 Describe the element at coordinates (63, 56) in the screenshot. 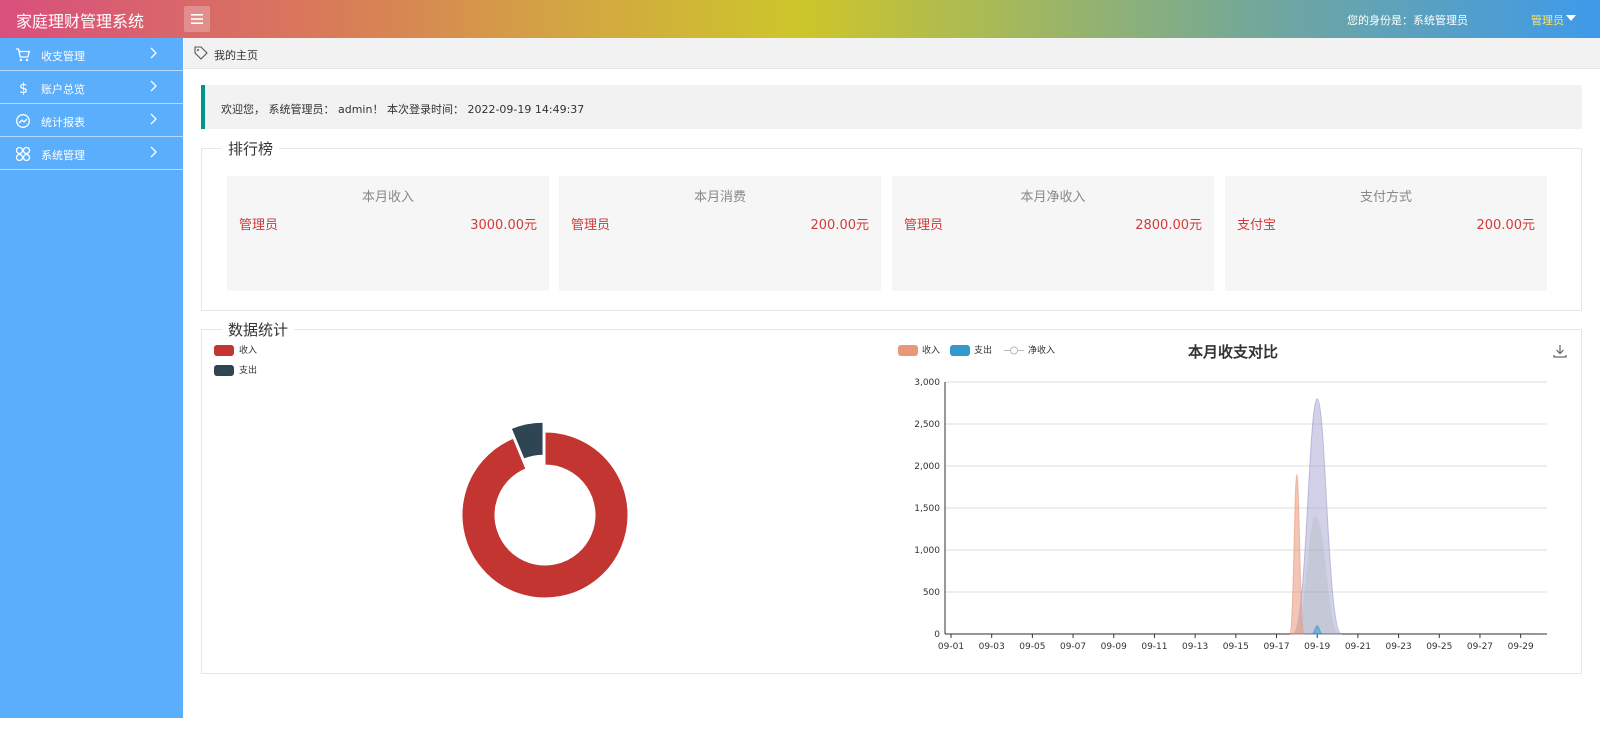

I see `sidebar-item-label: 收支管理` at that location.